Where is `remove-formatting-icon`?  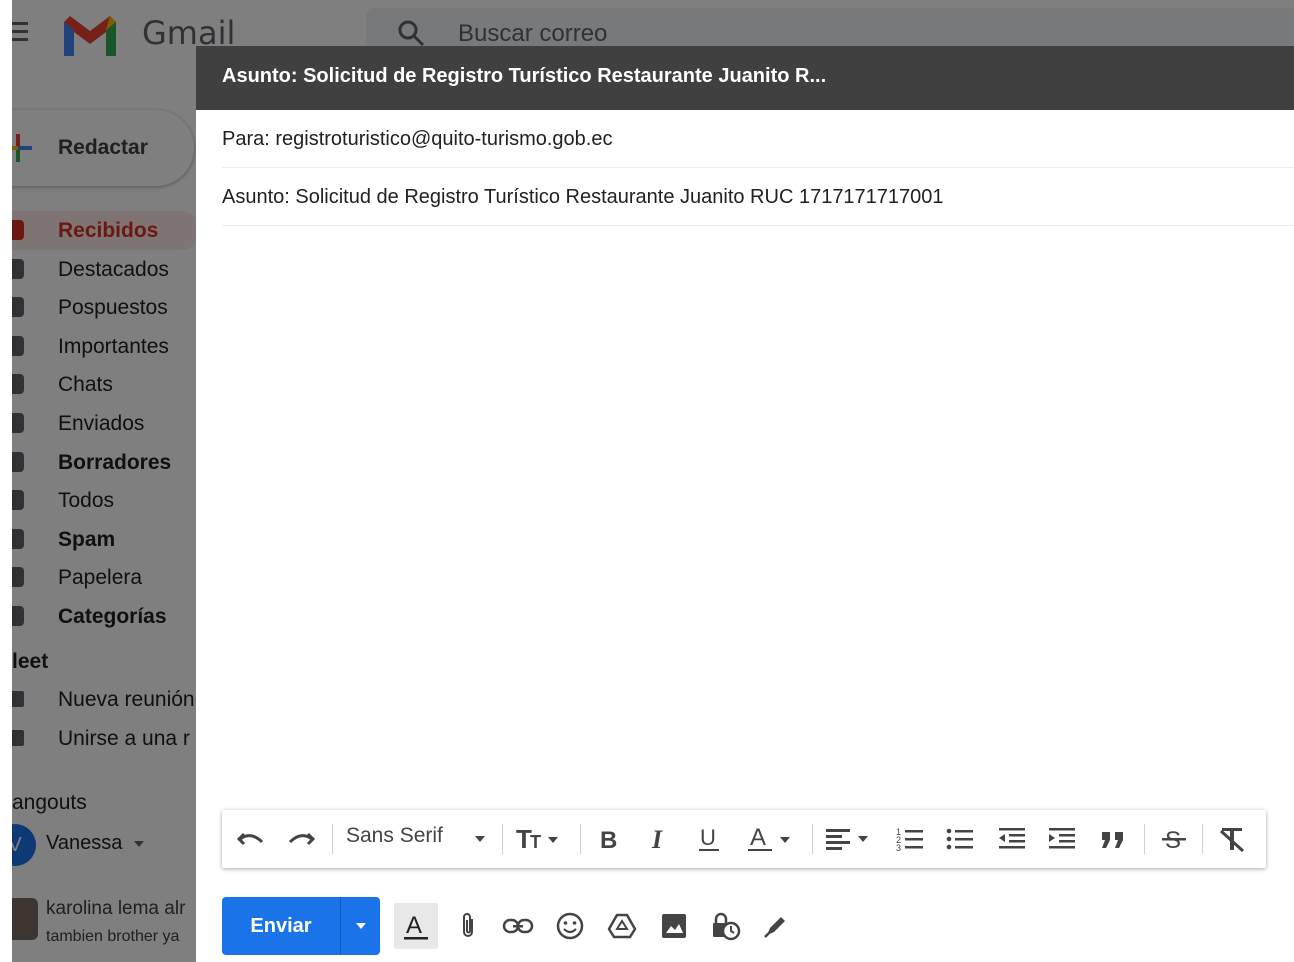 remove-formatting-icon is located at coordinates (1232, 839).